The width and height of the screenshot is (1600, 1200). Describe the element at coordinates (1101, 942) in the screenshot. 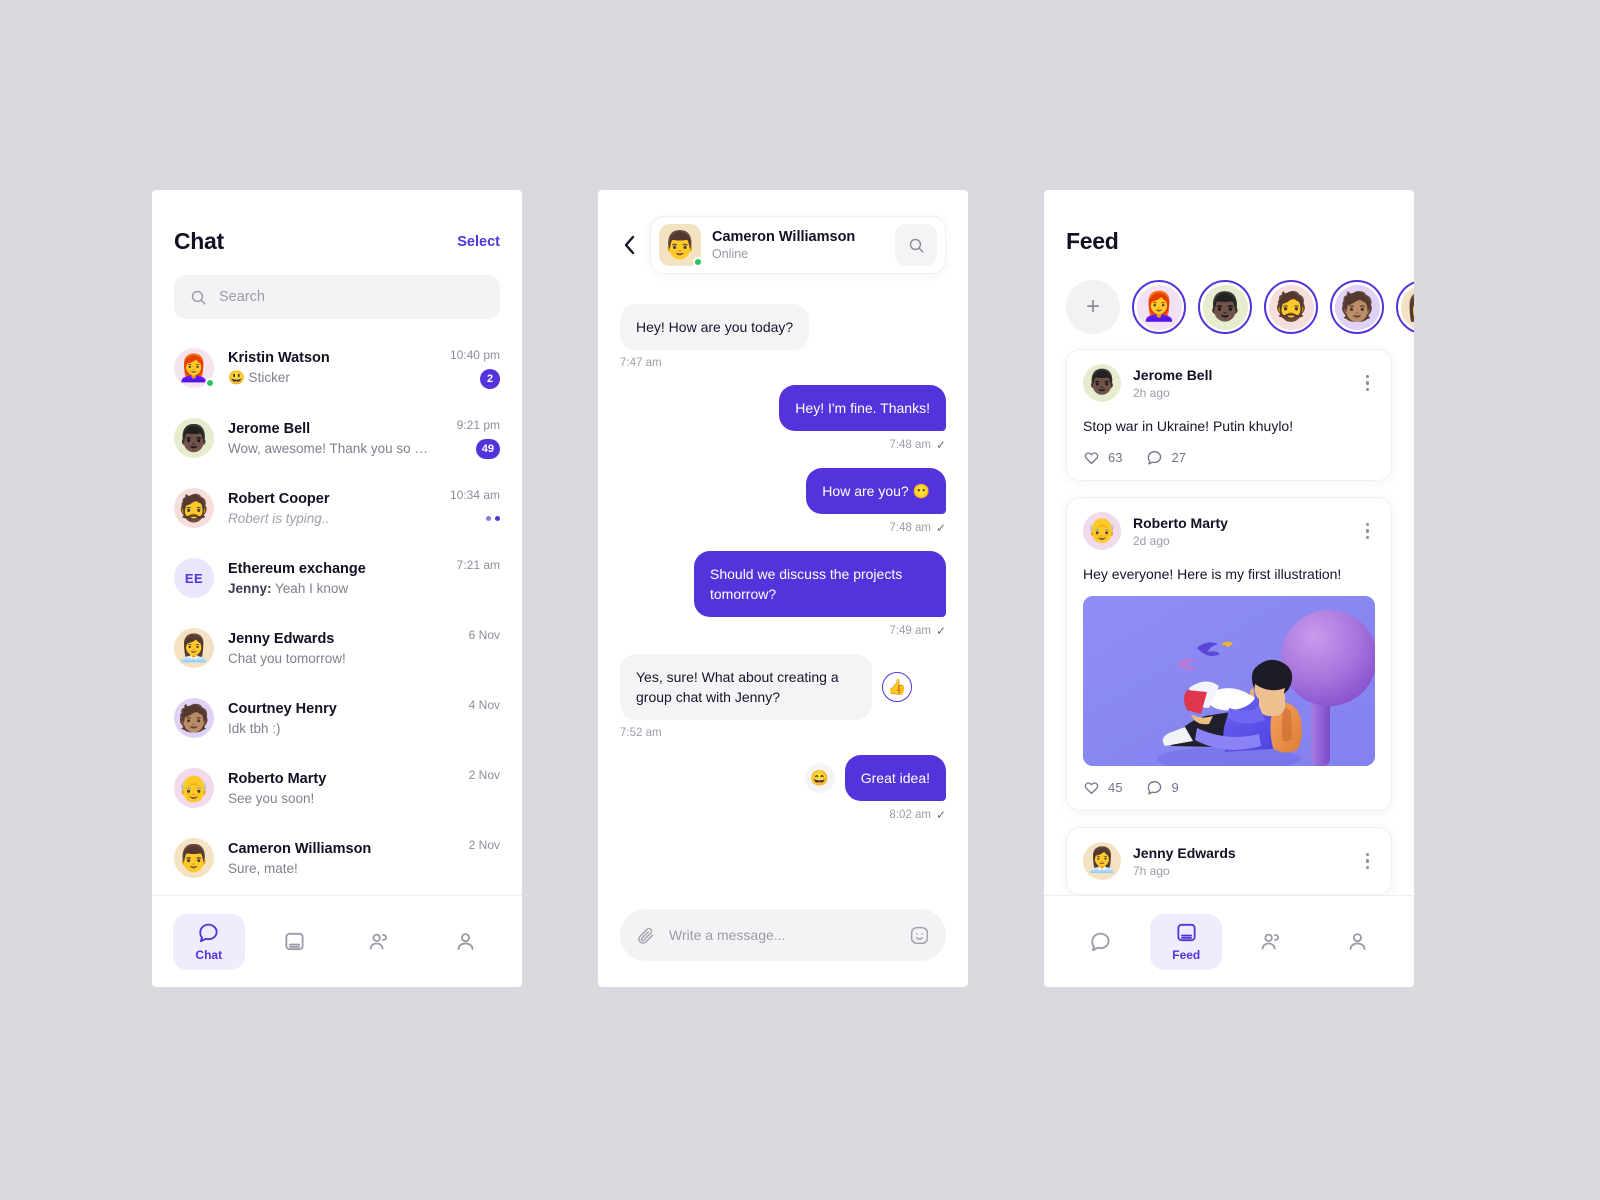

I see `tab-chat-bubble` at that location.